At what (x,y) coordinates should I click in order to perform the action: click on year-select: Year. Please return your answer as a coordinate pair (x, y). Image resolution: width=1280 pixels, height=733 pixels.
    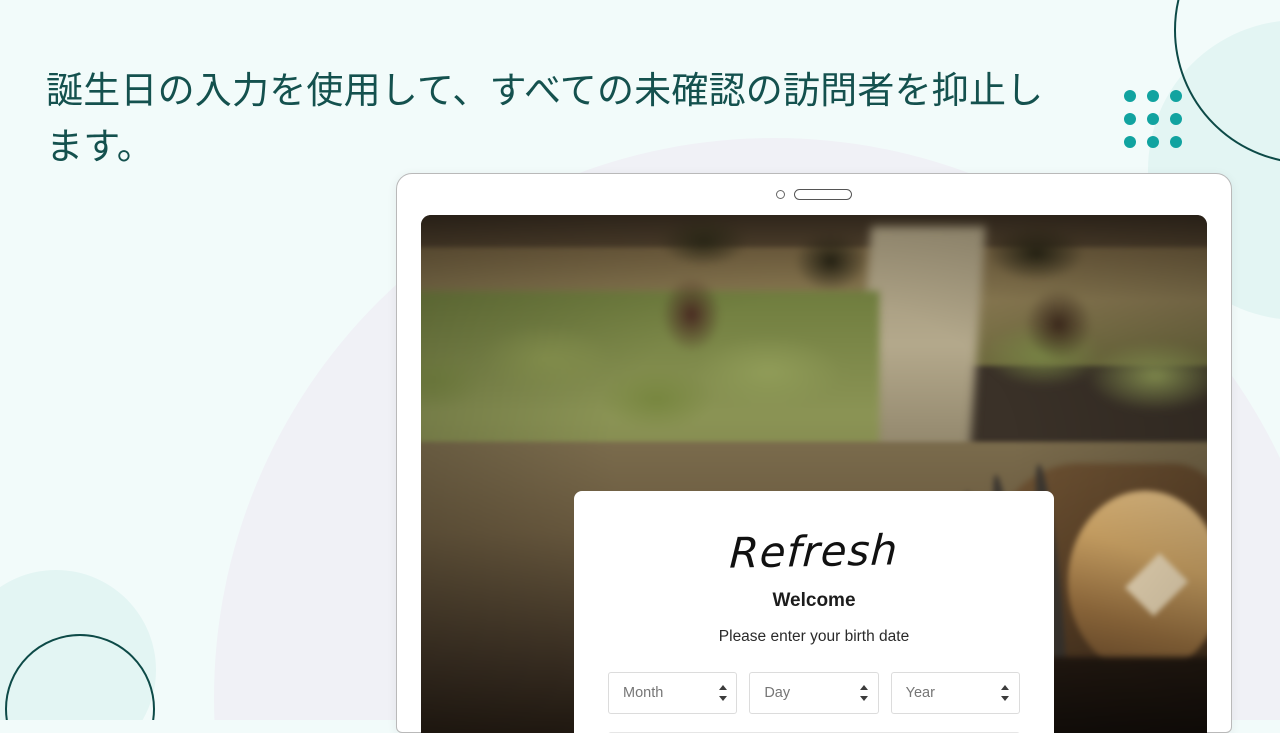
    Looking at the image, I should click on (955, 693).